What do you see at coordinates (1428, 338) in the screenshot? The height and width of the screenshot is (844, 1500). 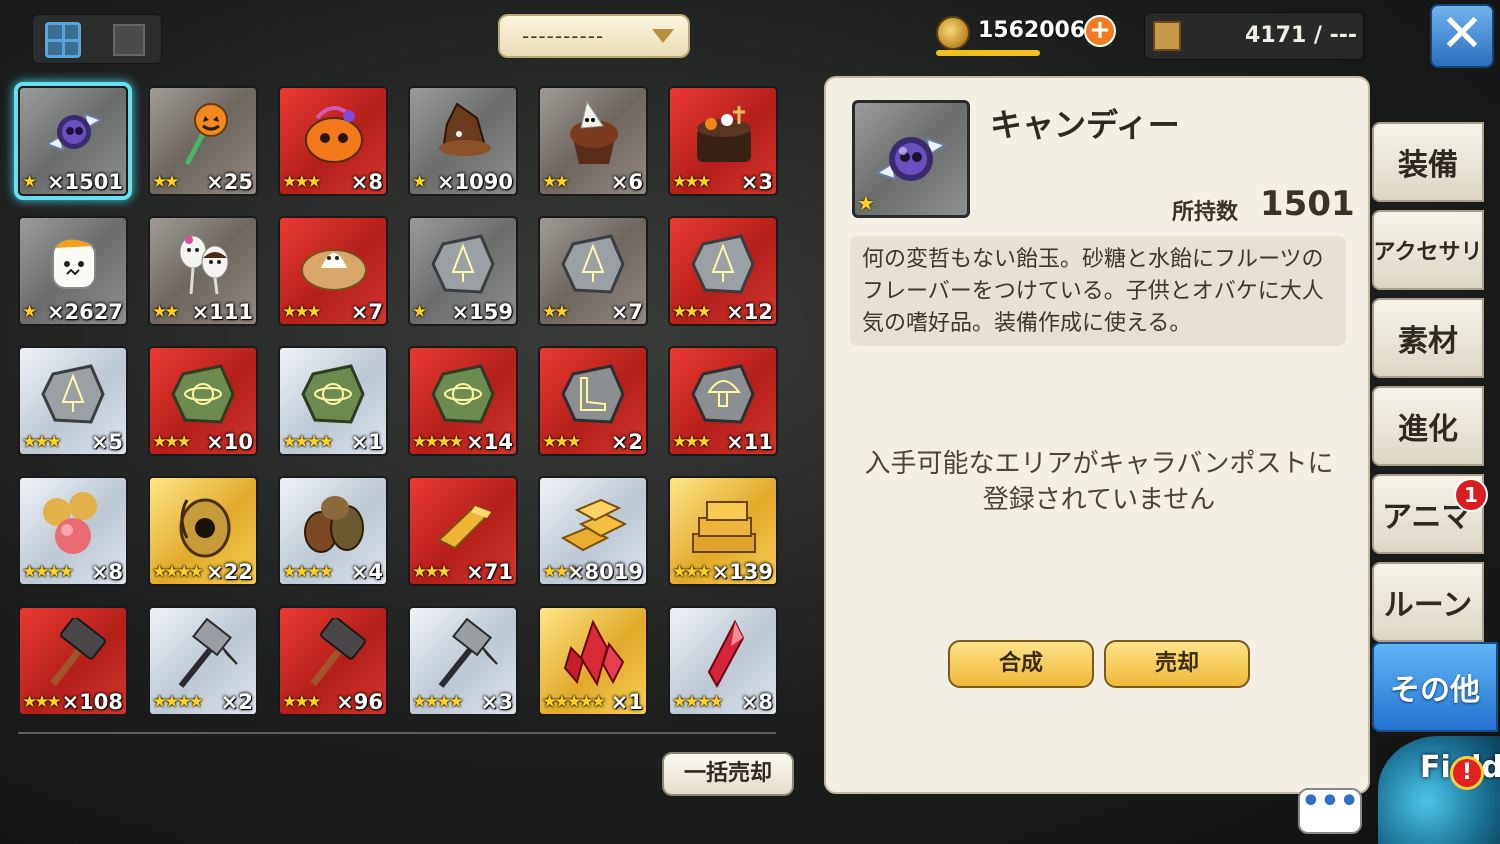 I see `tab-materials: 素材` at bounding box center [1428, 338].